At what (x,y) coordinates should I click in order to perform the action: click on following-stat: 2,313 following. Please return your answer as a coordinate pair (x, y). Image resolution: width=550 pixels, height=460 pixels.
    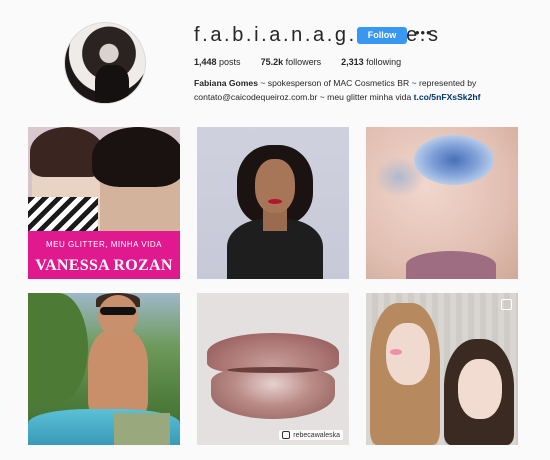
    Looking at the image, I should click on (371, 62).